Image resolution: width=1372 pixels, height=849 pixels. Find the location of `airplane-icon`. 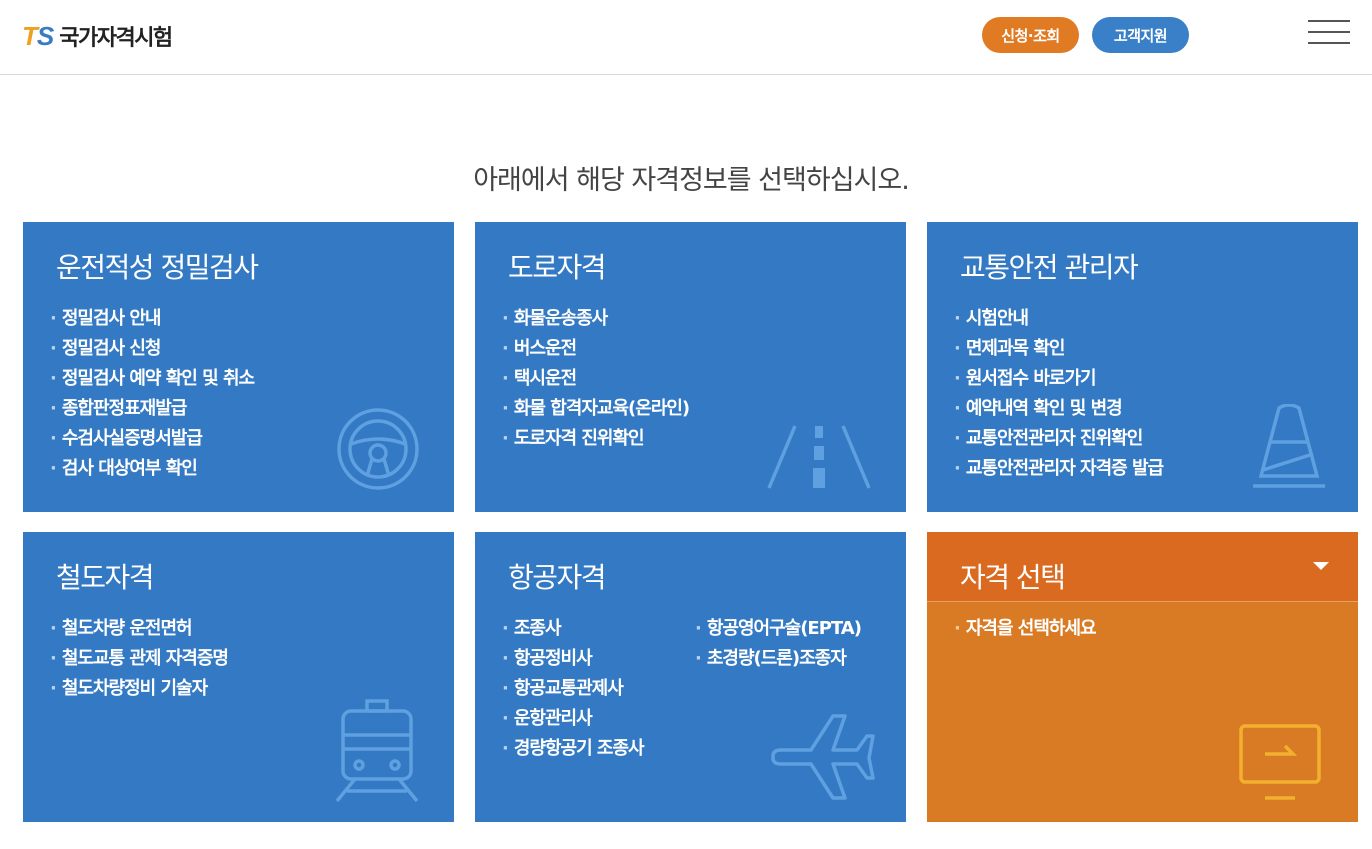

airplane-icon is located at coordinates (823, 757).